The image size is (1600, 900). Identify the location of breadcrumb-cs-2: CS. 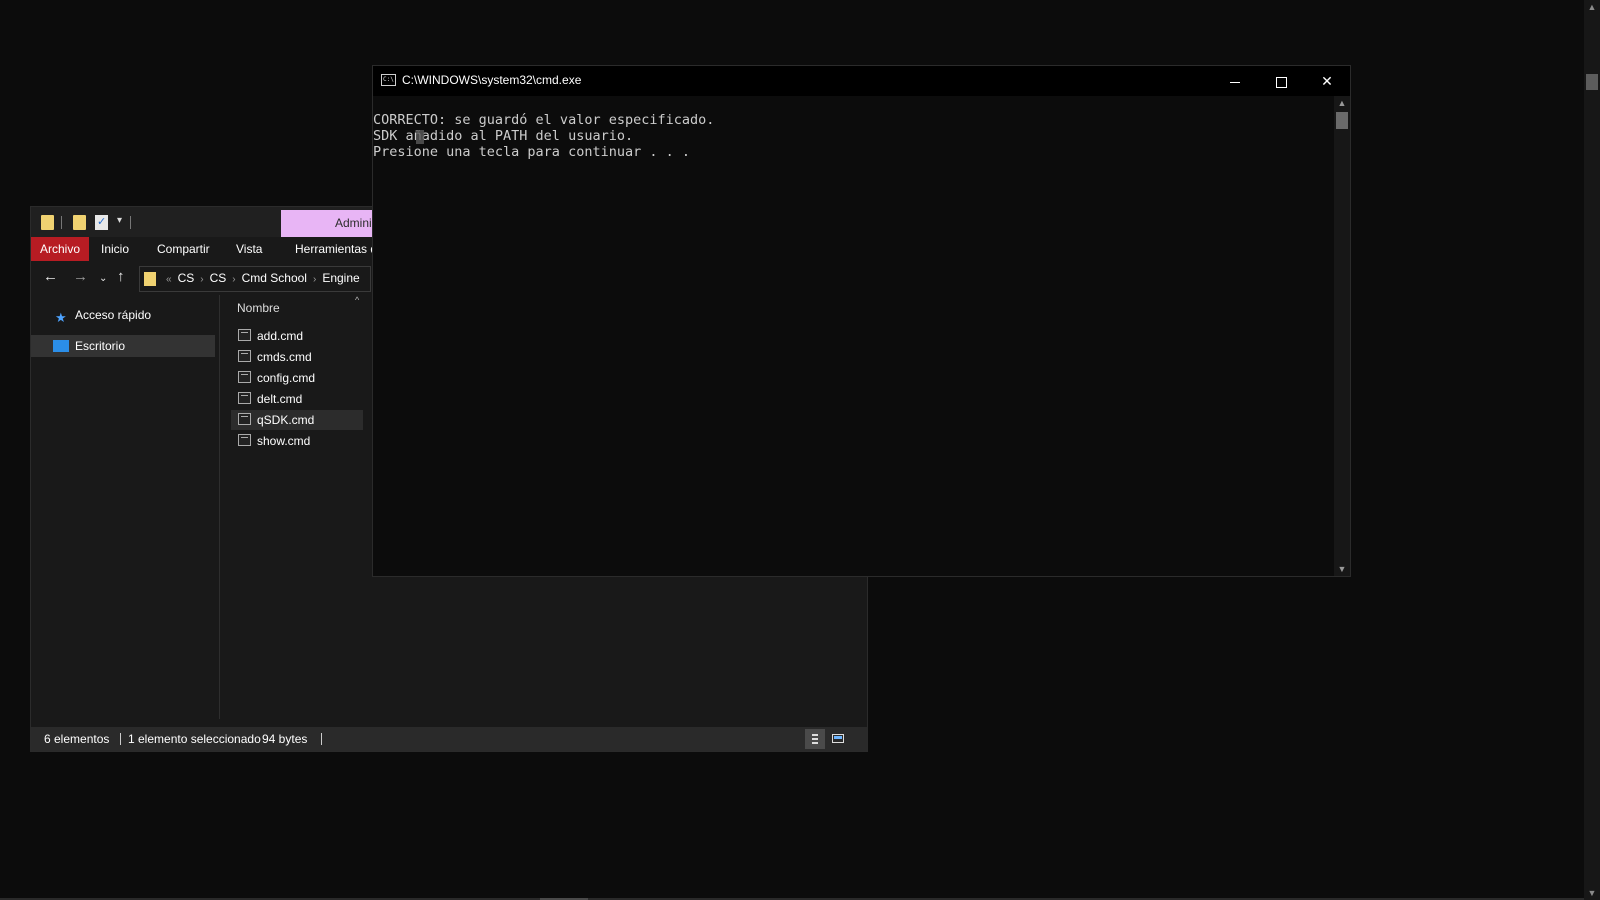
(218, 278).